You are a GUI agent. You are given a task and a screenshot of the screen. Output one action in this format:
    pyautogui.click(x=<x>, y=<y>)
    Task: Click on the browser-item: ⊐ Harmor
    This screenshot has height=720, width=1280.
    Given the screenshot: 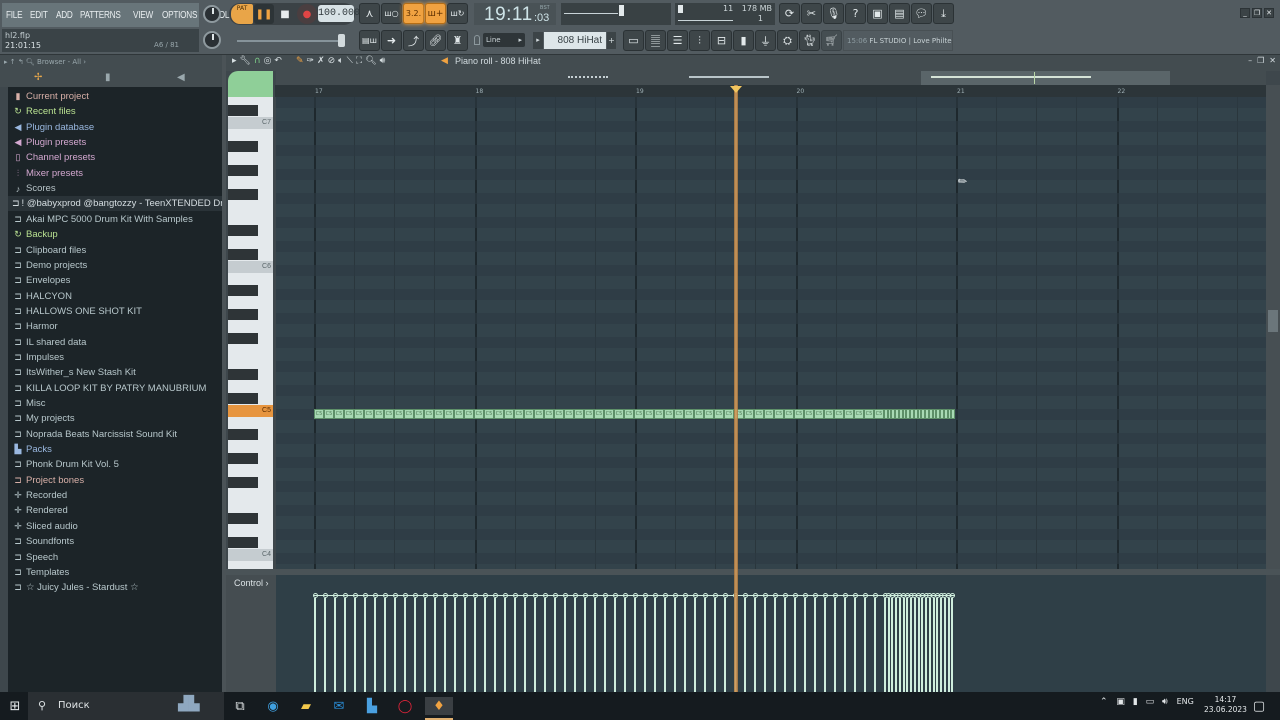 What is the action you would take?
    pyautogui.click(x=115, y=326)
    